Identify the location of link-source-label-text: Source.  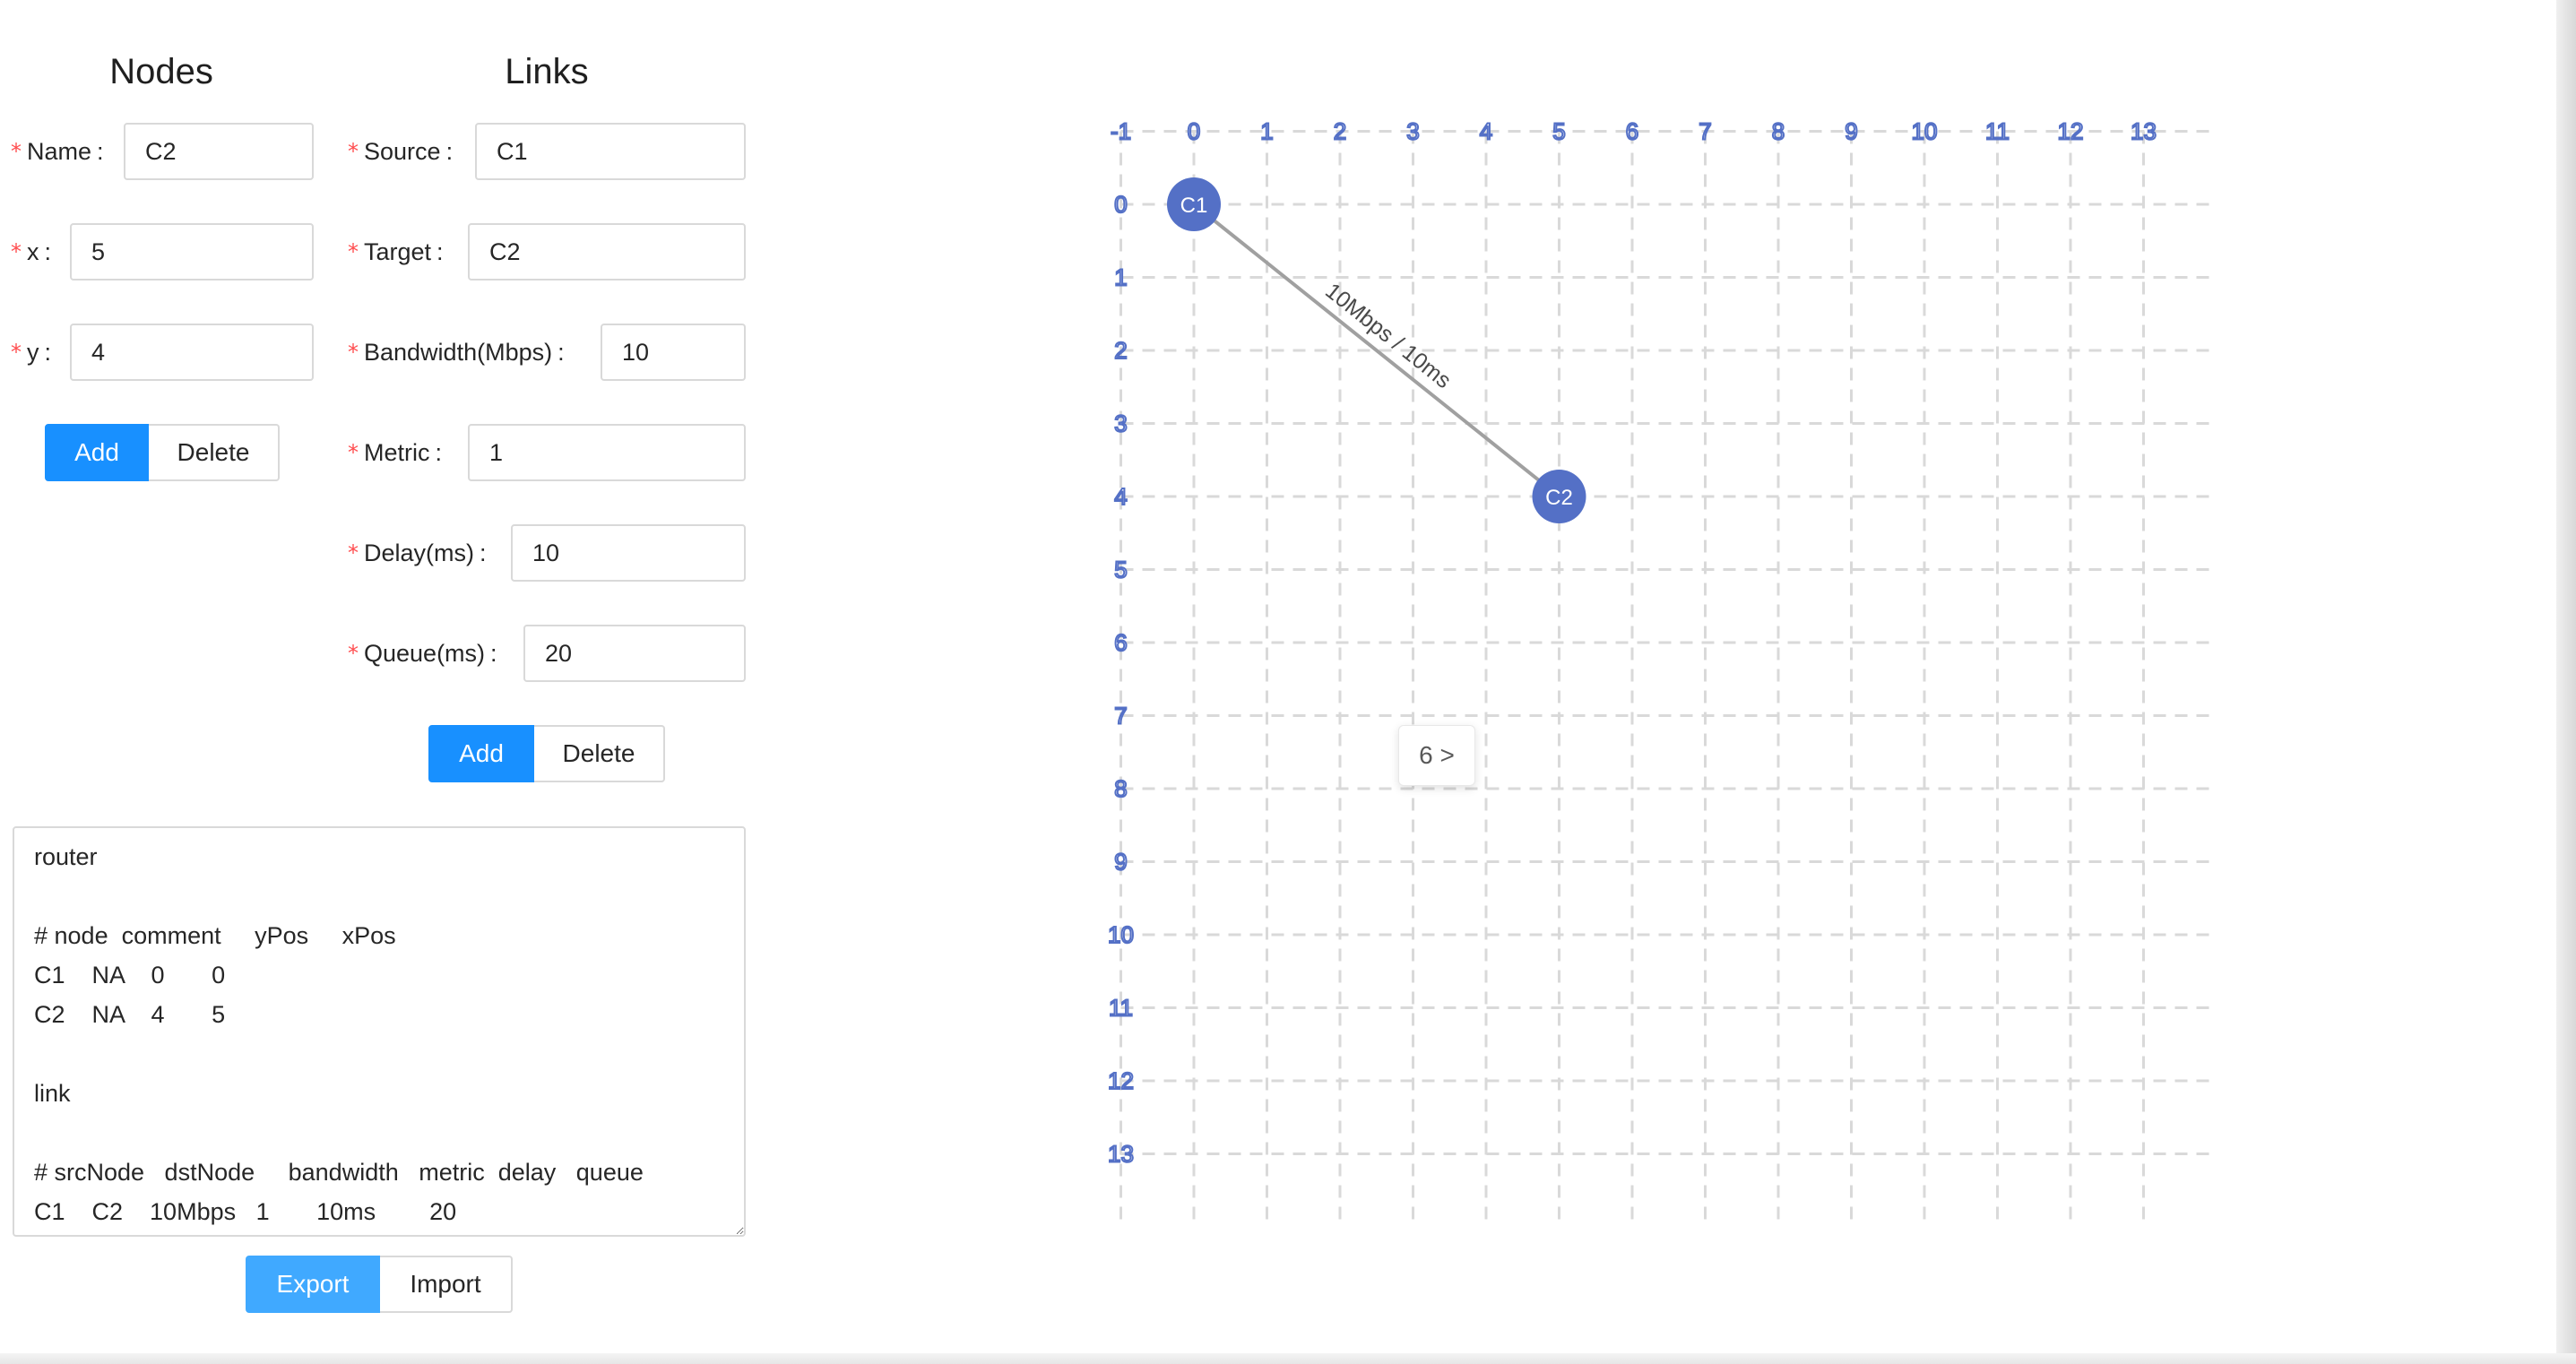
(402, 151).